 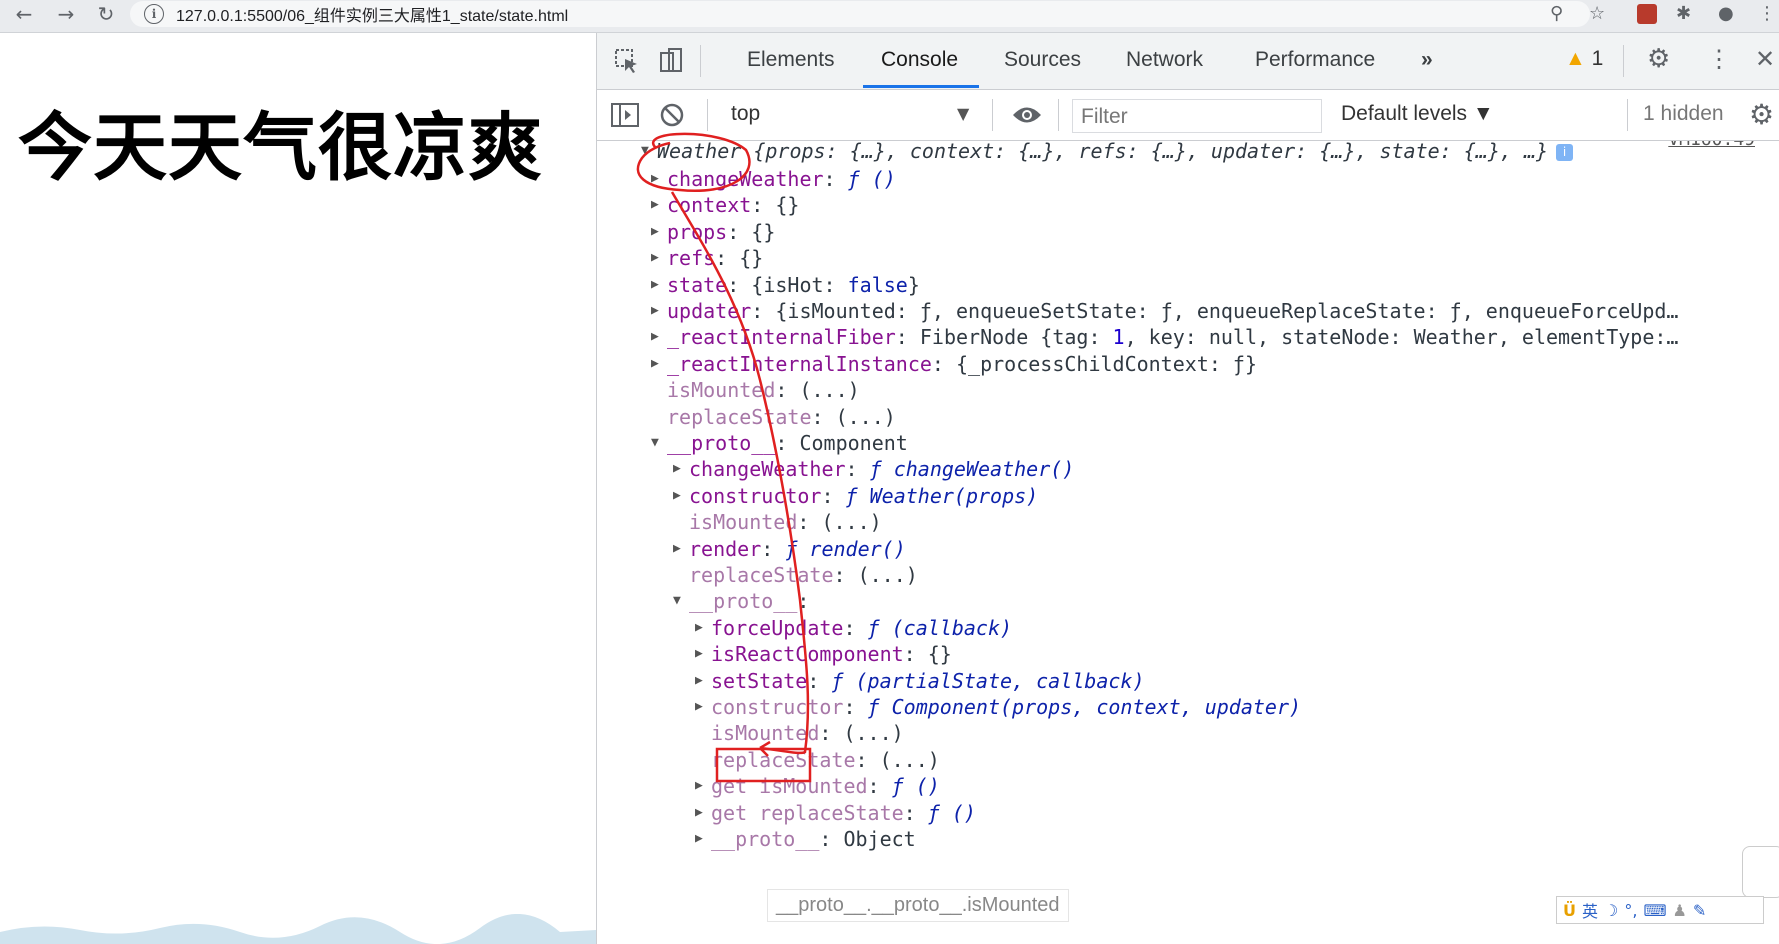 What do you see at coordinates (867, 839) in the screenshot?
I see `property-value: : Object` at bounding box center [867, 839].